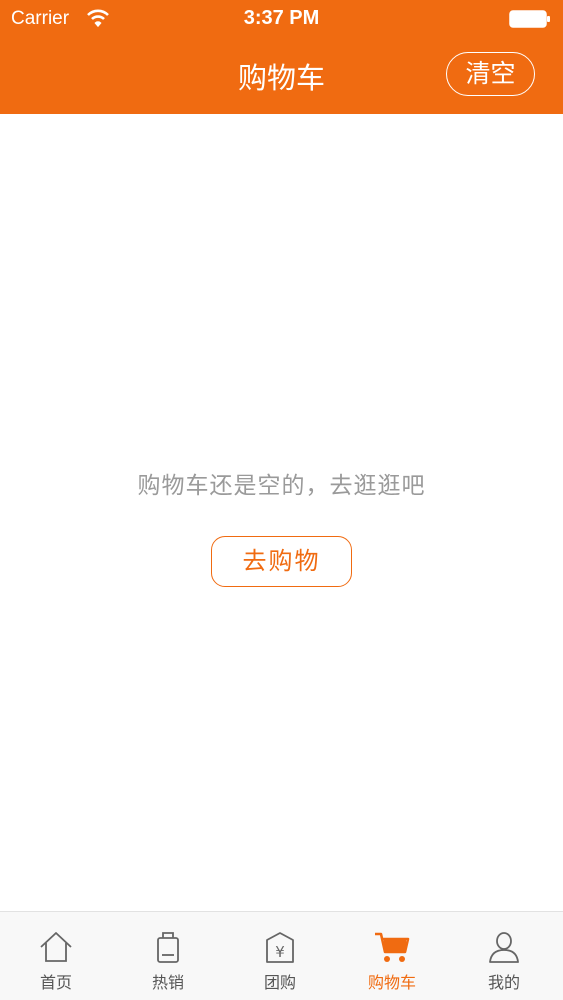 The height and width of the screenshot is (1000, 563). I want to click on tab-cart: 购物车, so click(392, 956).